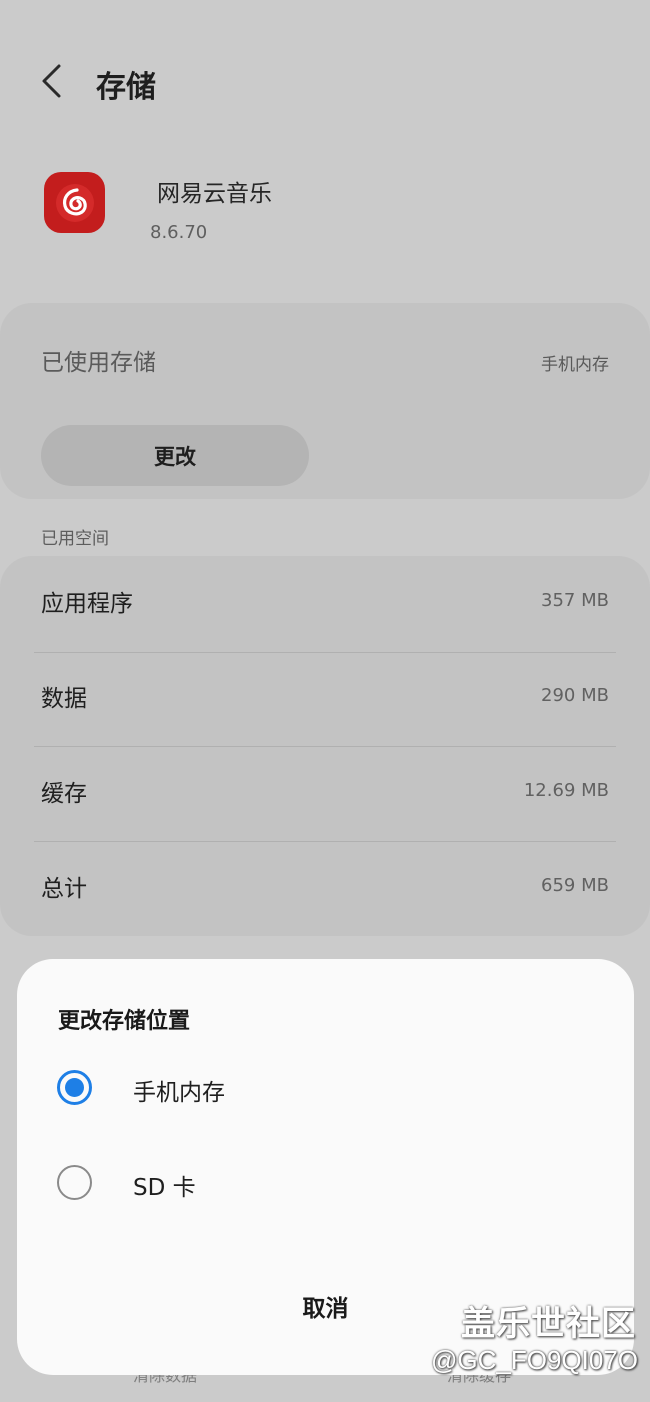  Describe the element at coordinates (64, 889) in the screenshot. I see `usage-row-label: 总计` at that location.